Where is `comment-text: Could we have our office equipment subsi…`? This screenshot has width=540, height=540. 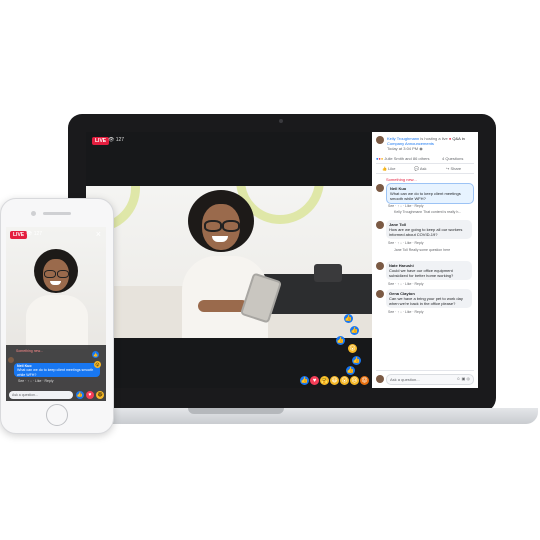
comment-text: Could we have our office equipment subsi… is located at coordinates (421, 273).